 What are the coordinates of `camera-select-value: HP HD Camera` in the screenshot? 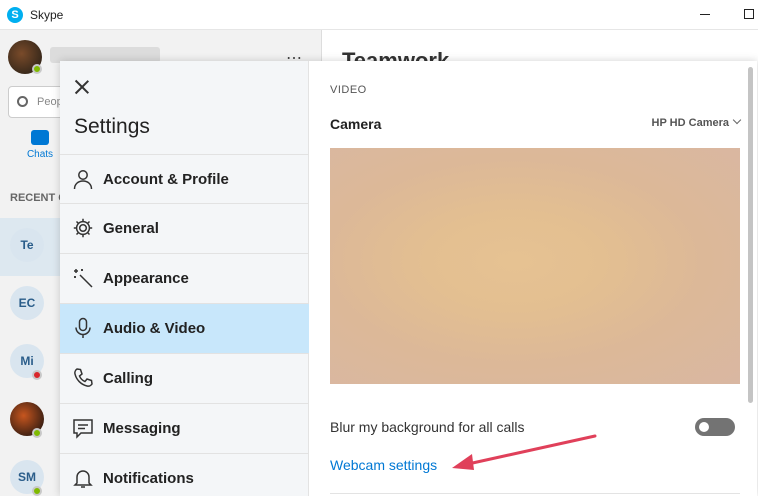 It's located at (690, 123).